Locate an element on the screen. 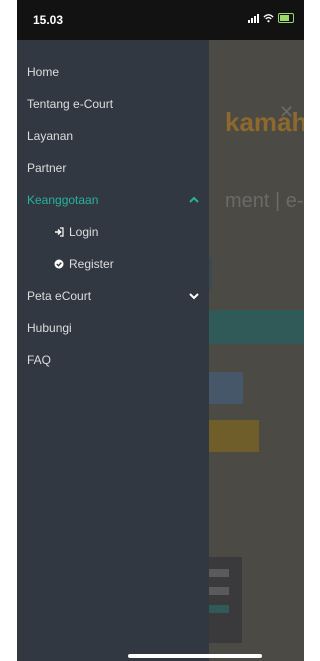 The height and width of the screenshot is (661, 320). background-title: kamah RI is located at coordinates (264, 122).